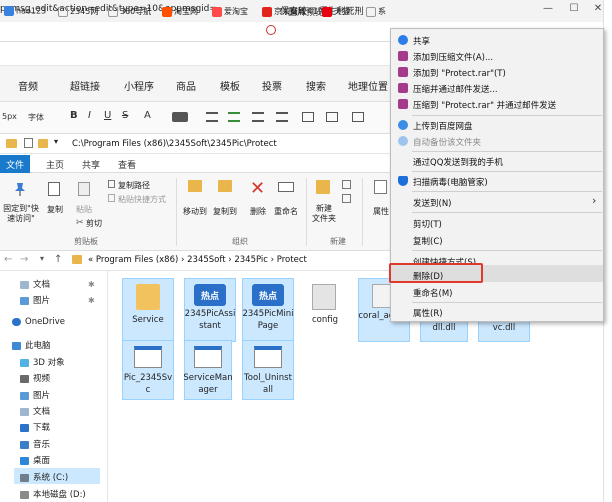 Image resolution: width=612 pixels, height=502 pixels. Describe the element at coordinates (129, 11) in the screenshot. I see `bookmark-item: 360导航` at that location.